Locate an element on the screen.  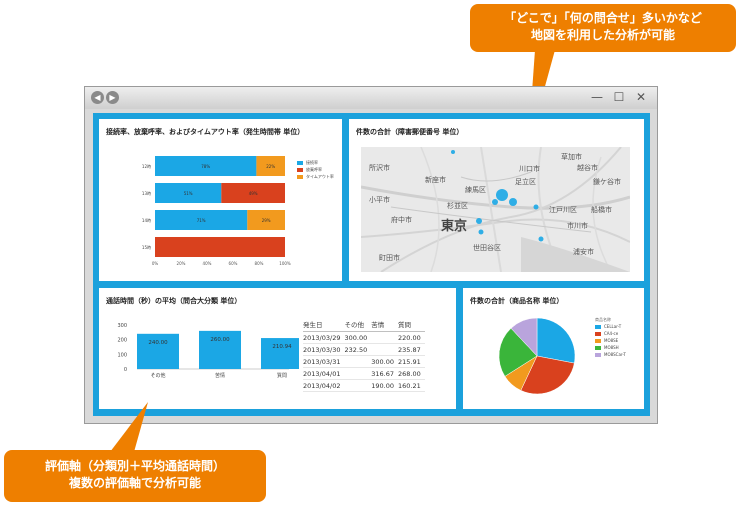
table-cell: 2013/04/01 is located at coordinates (324, 373).